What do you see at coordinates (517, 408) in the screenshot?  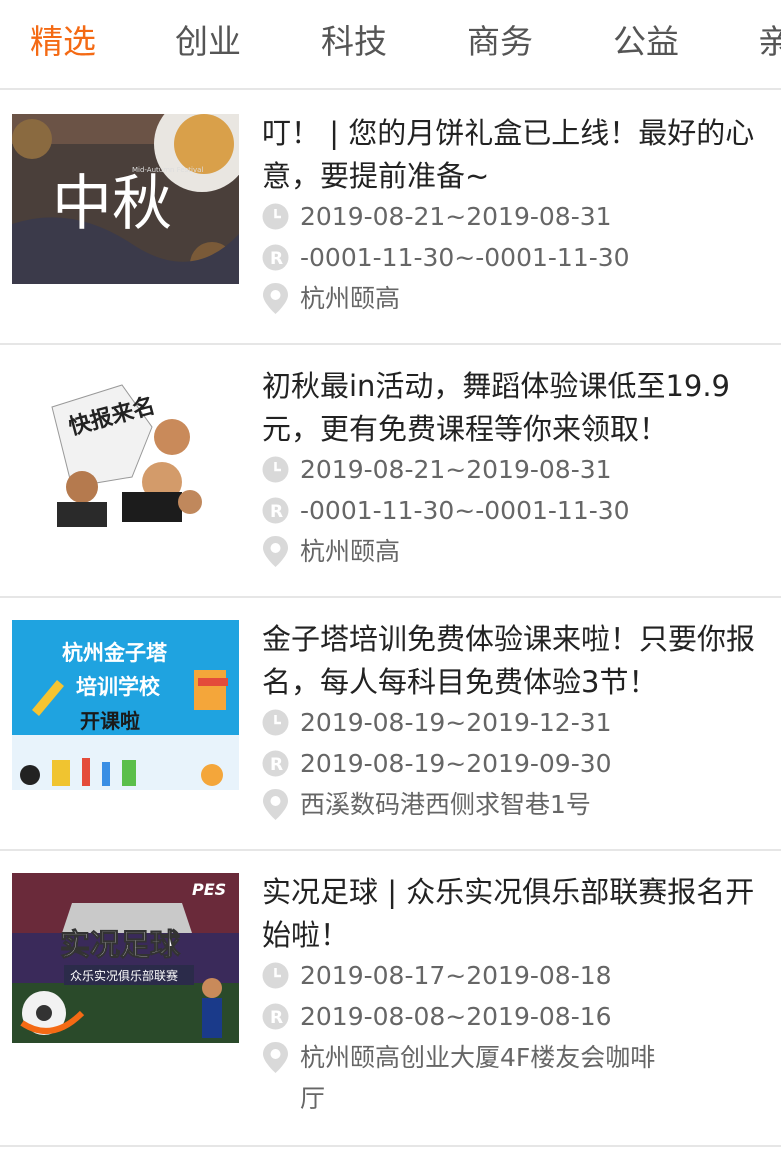 I see `event-title: 初秋最in活动，舞蹈体验课低至19.9元，更有免费课程等你来领取！` at bounding box center [517, 408].